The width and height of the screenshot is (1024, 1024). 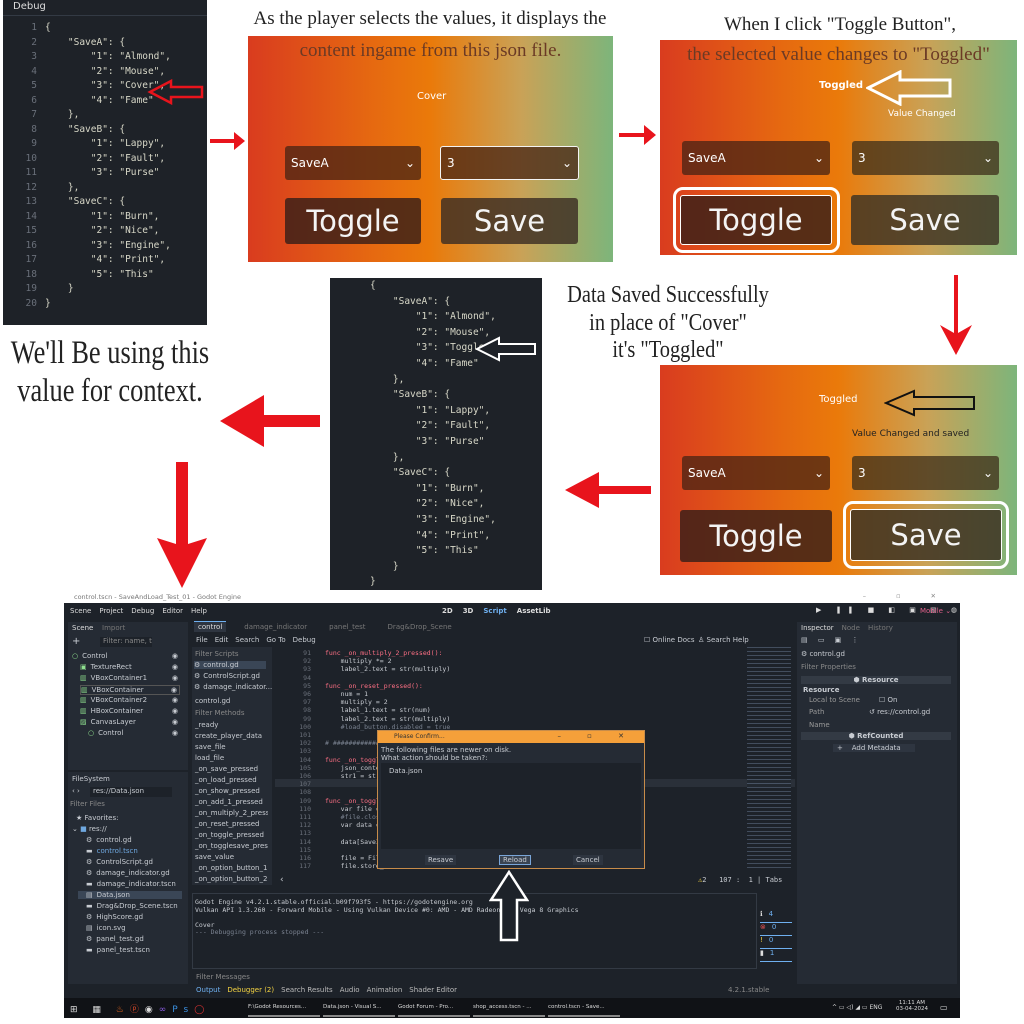 I want to click on workspace-3d: 3D, so click(x=468, y=611).